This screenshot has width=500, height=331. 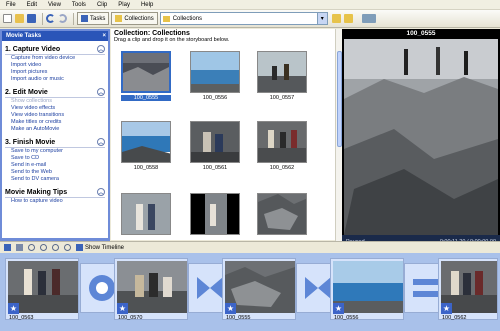 What do you see at coordinates (134, 18) in the screenshot?
I see `collections-button: Collections` at bounding box center [134, 18].